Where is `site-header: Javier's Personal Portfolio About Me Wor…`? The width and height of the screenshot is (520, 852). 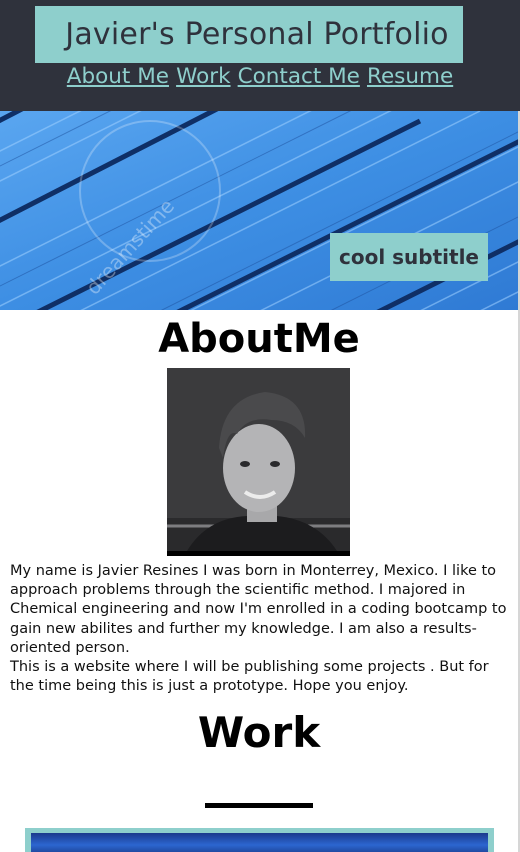 site-header: Javier's Personal Portfolio About Me Wor… is located at coordinates (260, 55).